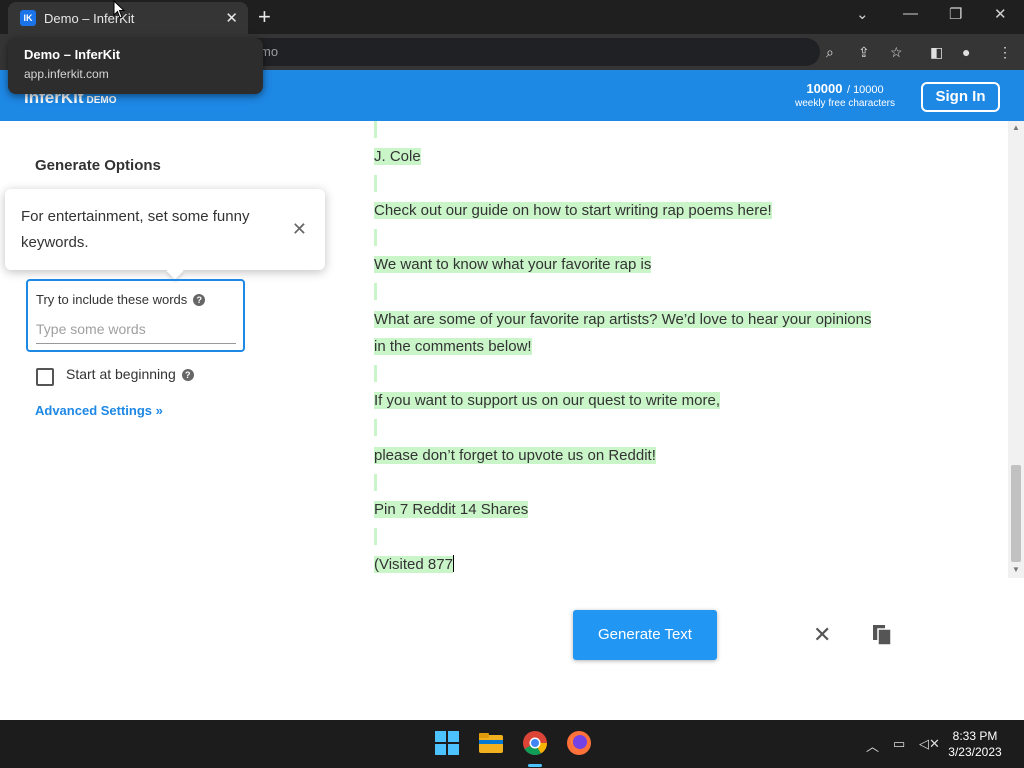  What do you see at coordinates (1016, 569) in the screenshot?
I see `scroll-down-icon: ▼` at bounding box center [1016, 569].